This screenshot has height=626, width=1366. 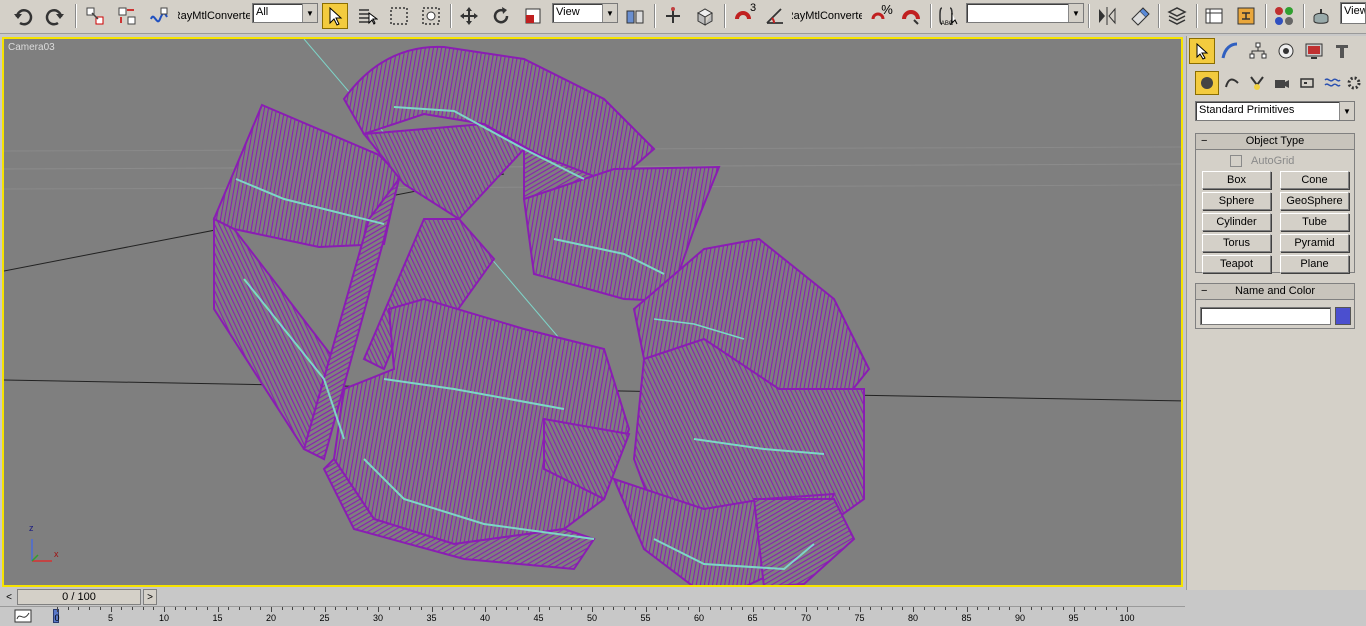 What do you see at coordinates (1314, 201) in the screenshot?
I see `geosphere-button: GeoSphere` at bounding box center [1314, 201].